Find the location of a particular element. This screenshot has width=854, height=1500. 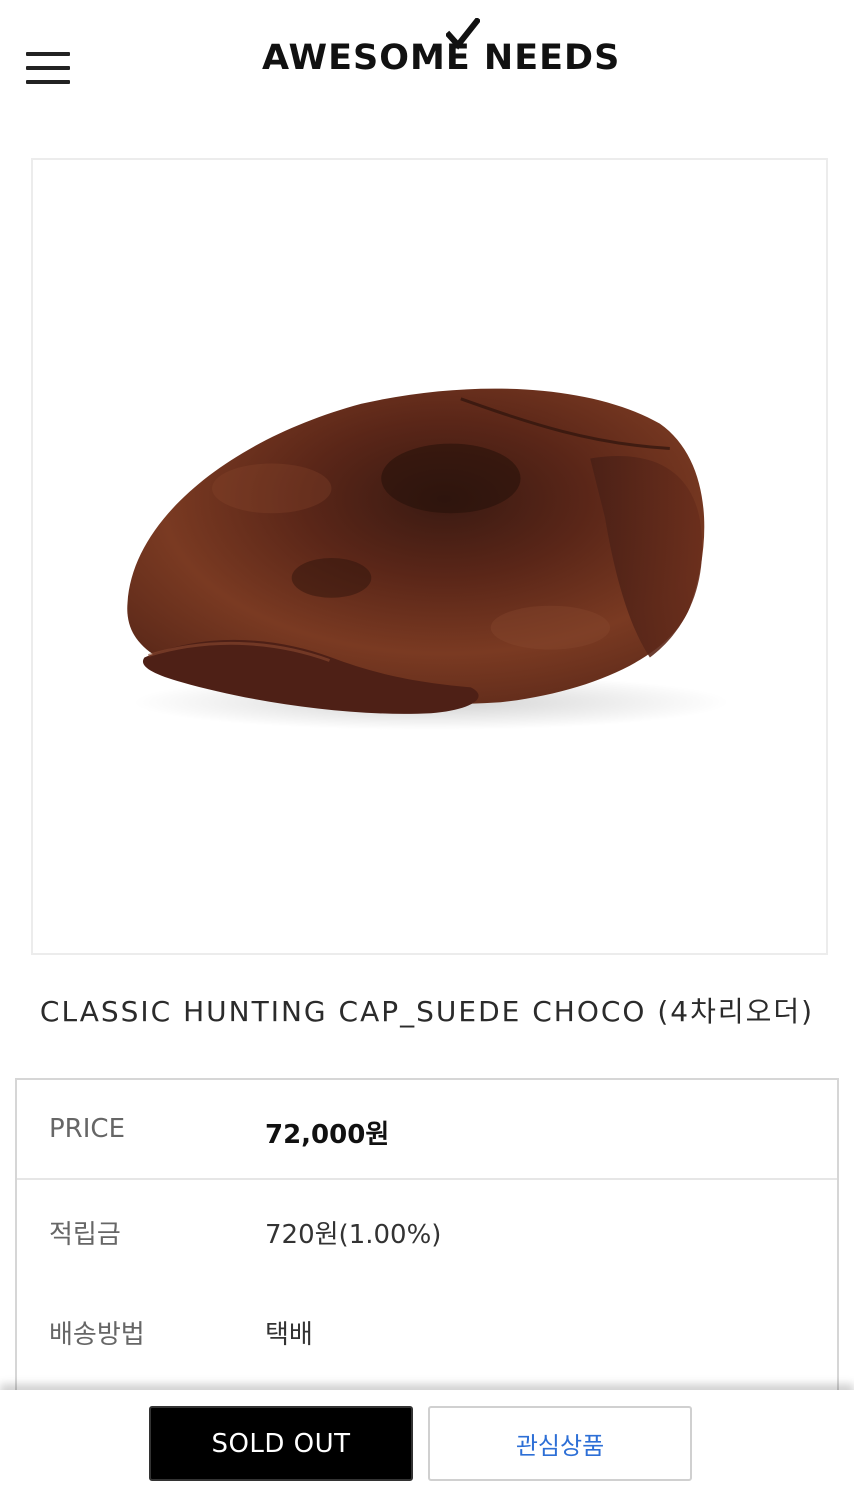

price-row: PRICE 72,000원 is located at coordinates (427, 1130).